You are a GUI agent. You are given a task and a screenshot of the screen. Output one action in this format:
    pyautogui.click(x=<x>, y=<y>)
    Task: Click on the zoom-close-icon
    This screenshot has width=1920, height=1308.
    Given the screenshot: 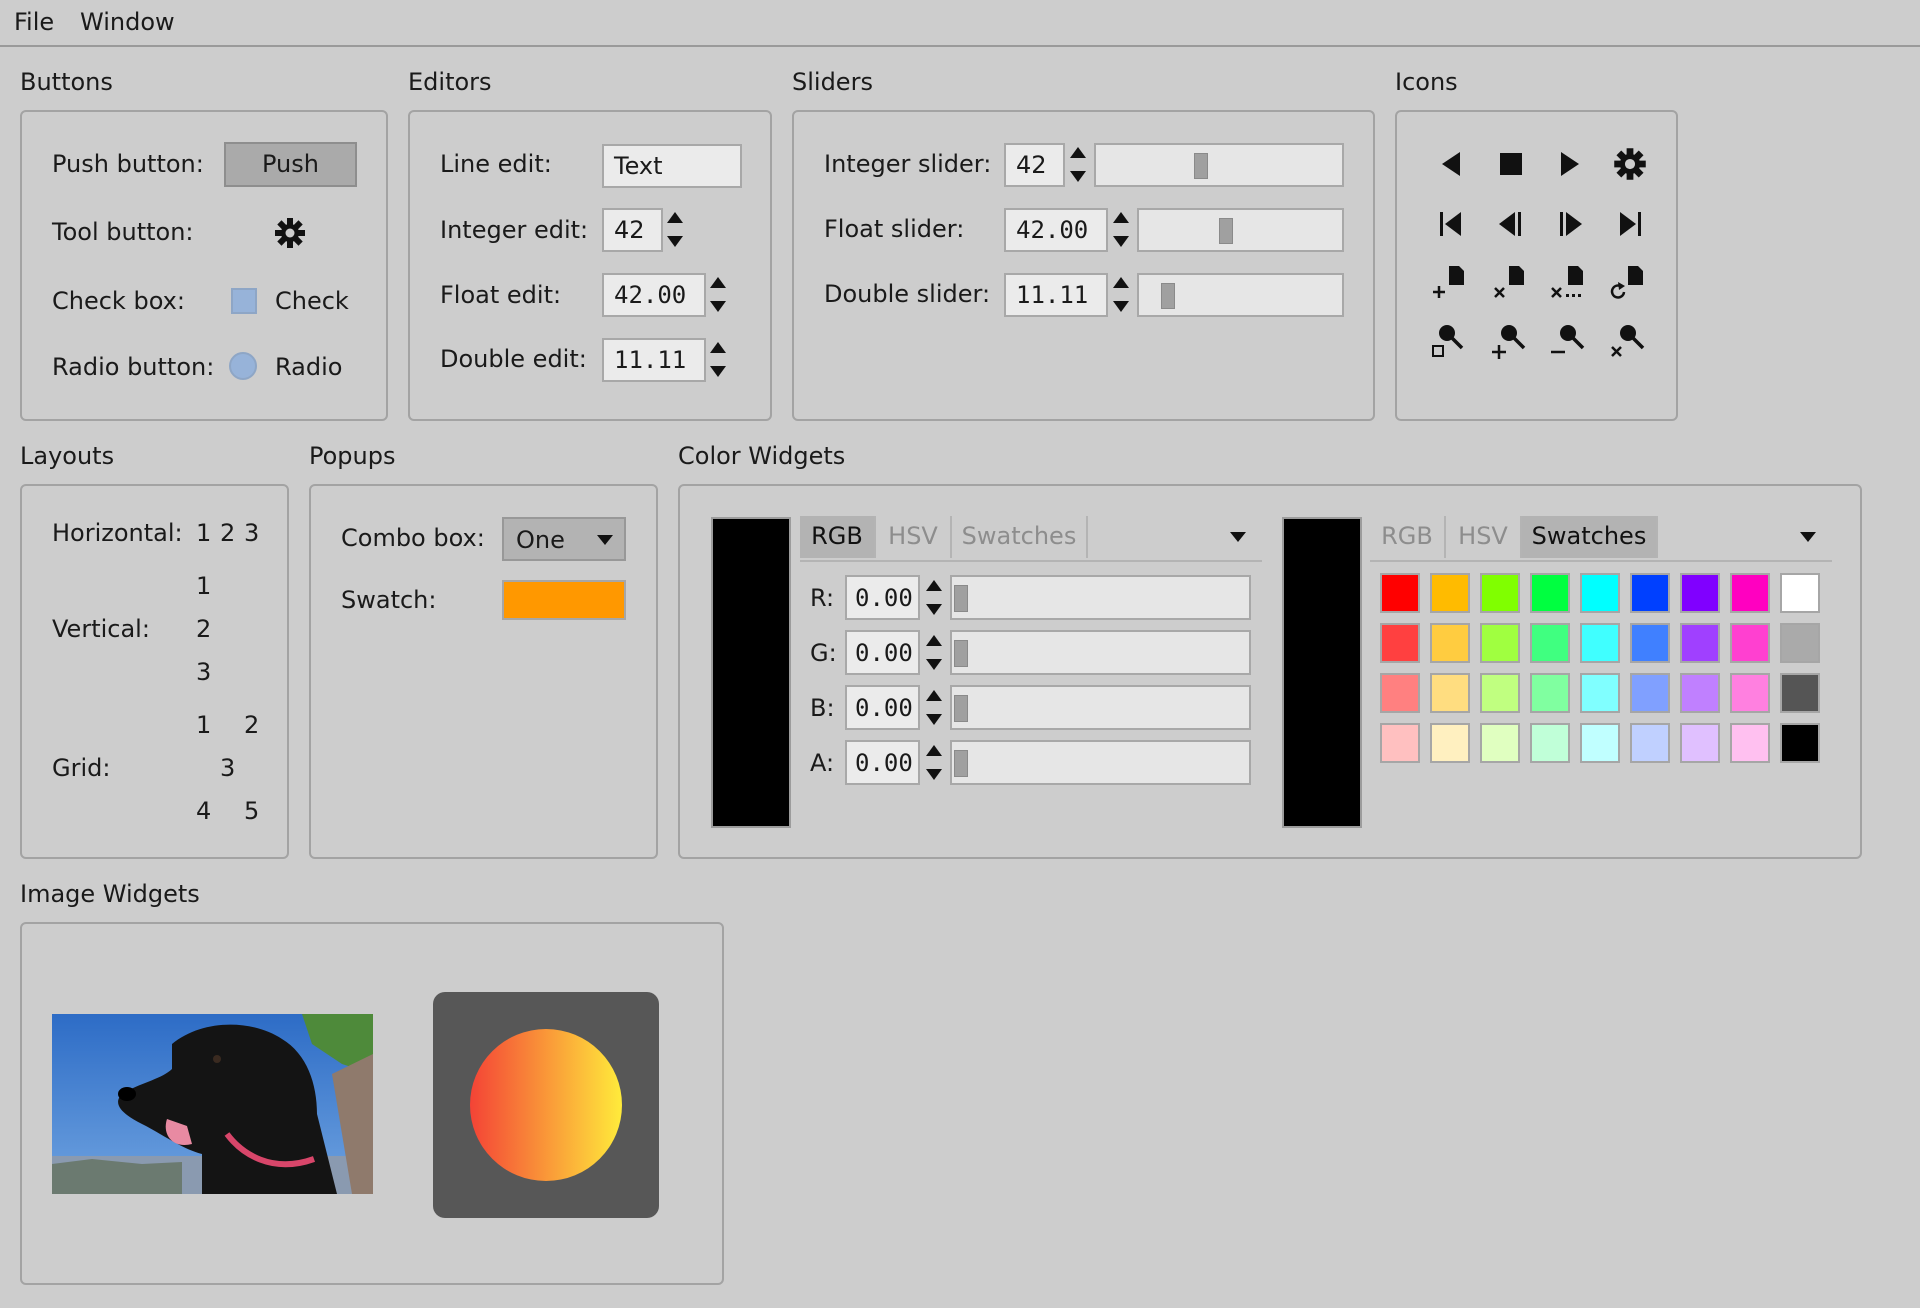 What is the action you would take?
    pyautogui.click(x=1628, y=340)
    